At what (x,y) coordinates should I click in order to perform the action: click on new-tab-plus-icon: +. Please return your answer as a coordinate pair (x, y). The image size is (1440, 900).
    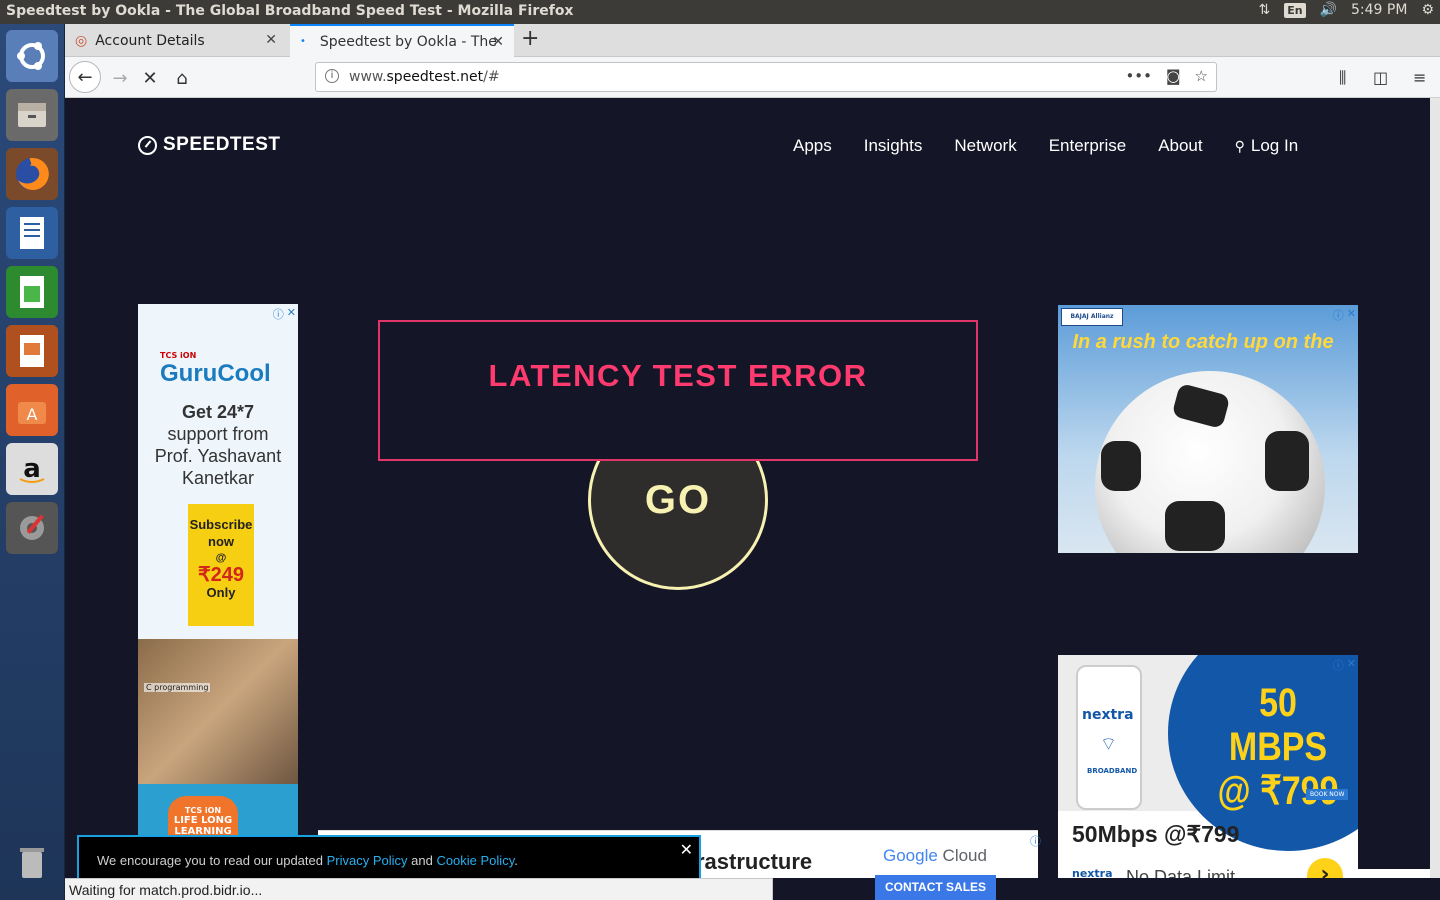
    Looking at the image, I should click on (530, 38).